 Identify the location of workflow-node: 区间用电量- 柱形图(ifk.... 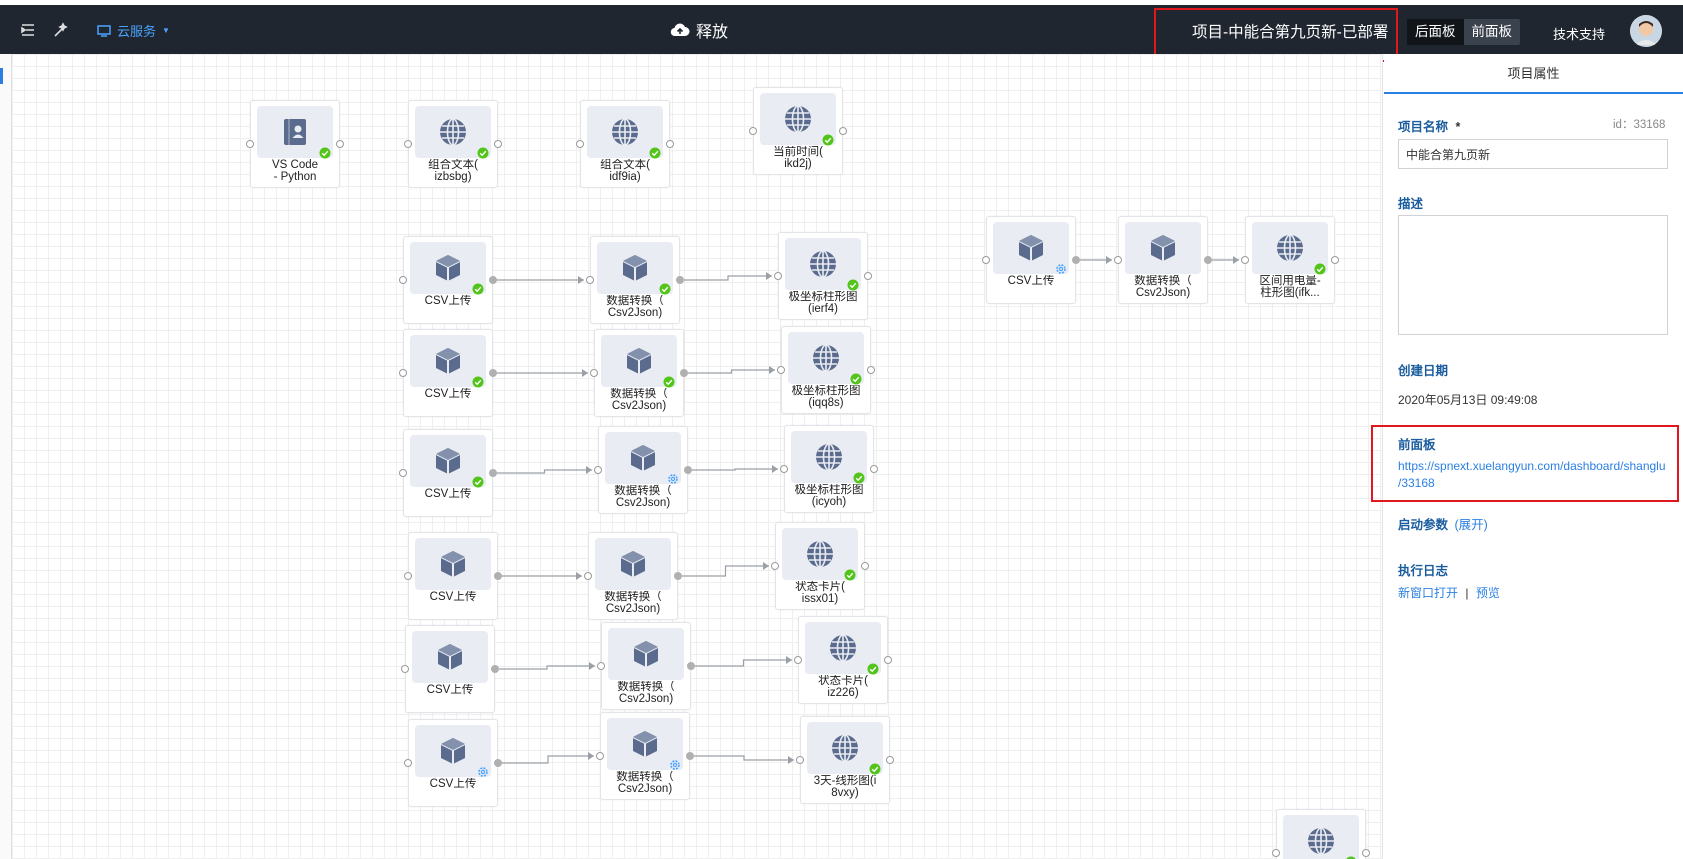
(1290, 260).